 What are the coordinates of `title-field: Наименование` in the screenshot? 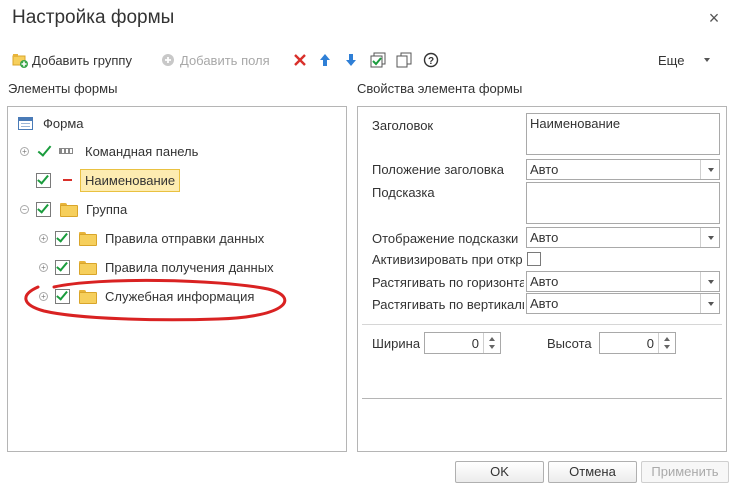 It's located at (623, 134).